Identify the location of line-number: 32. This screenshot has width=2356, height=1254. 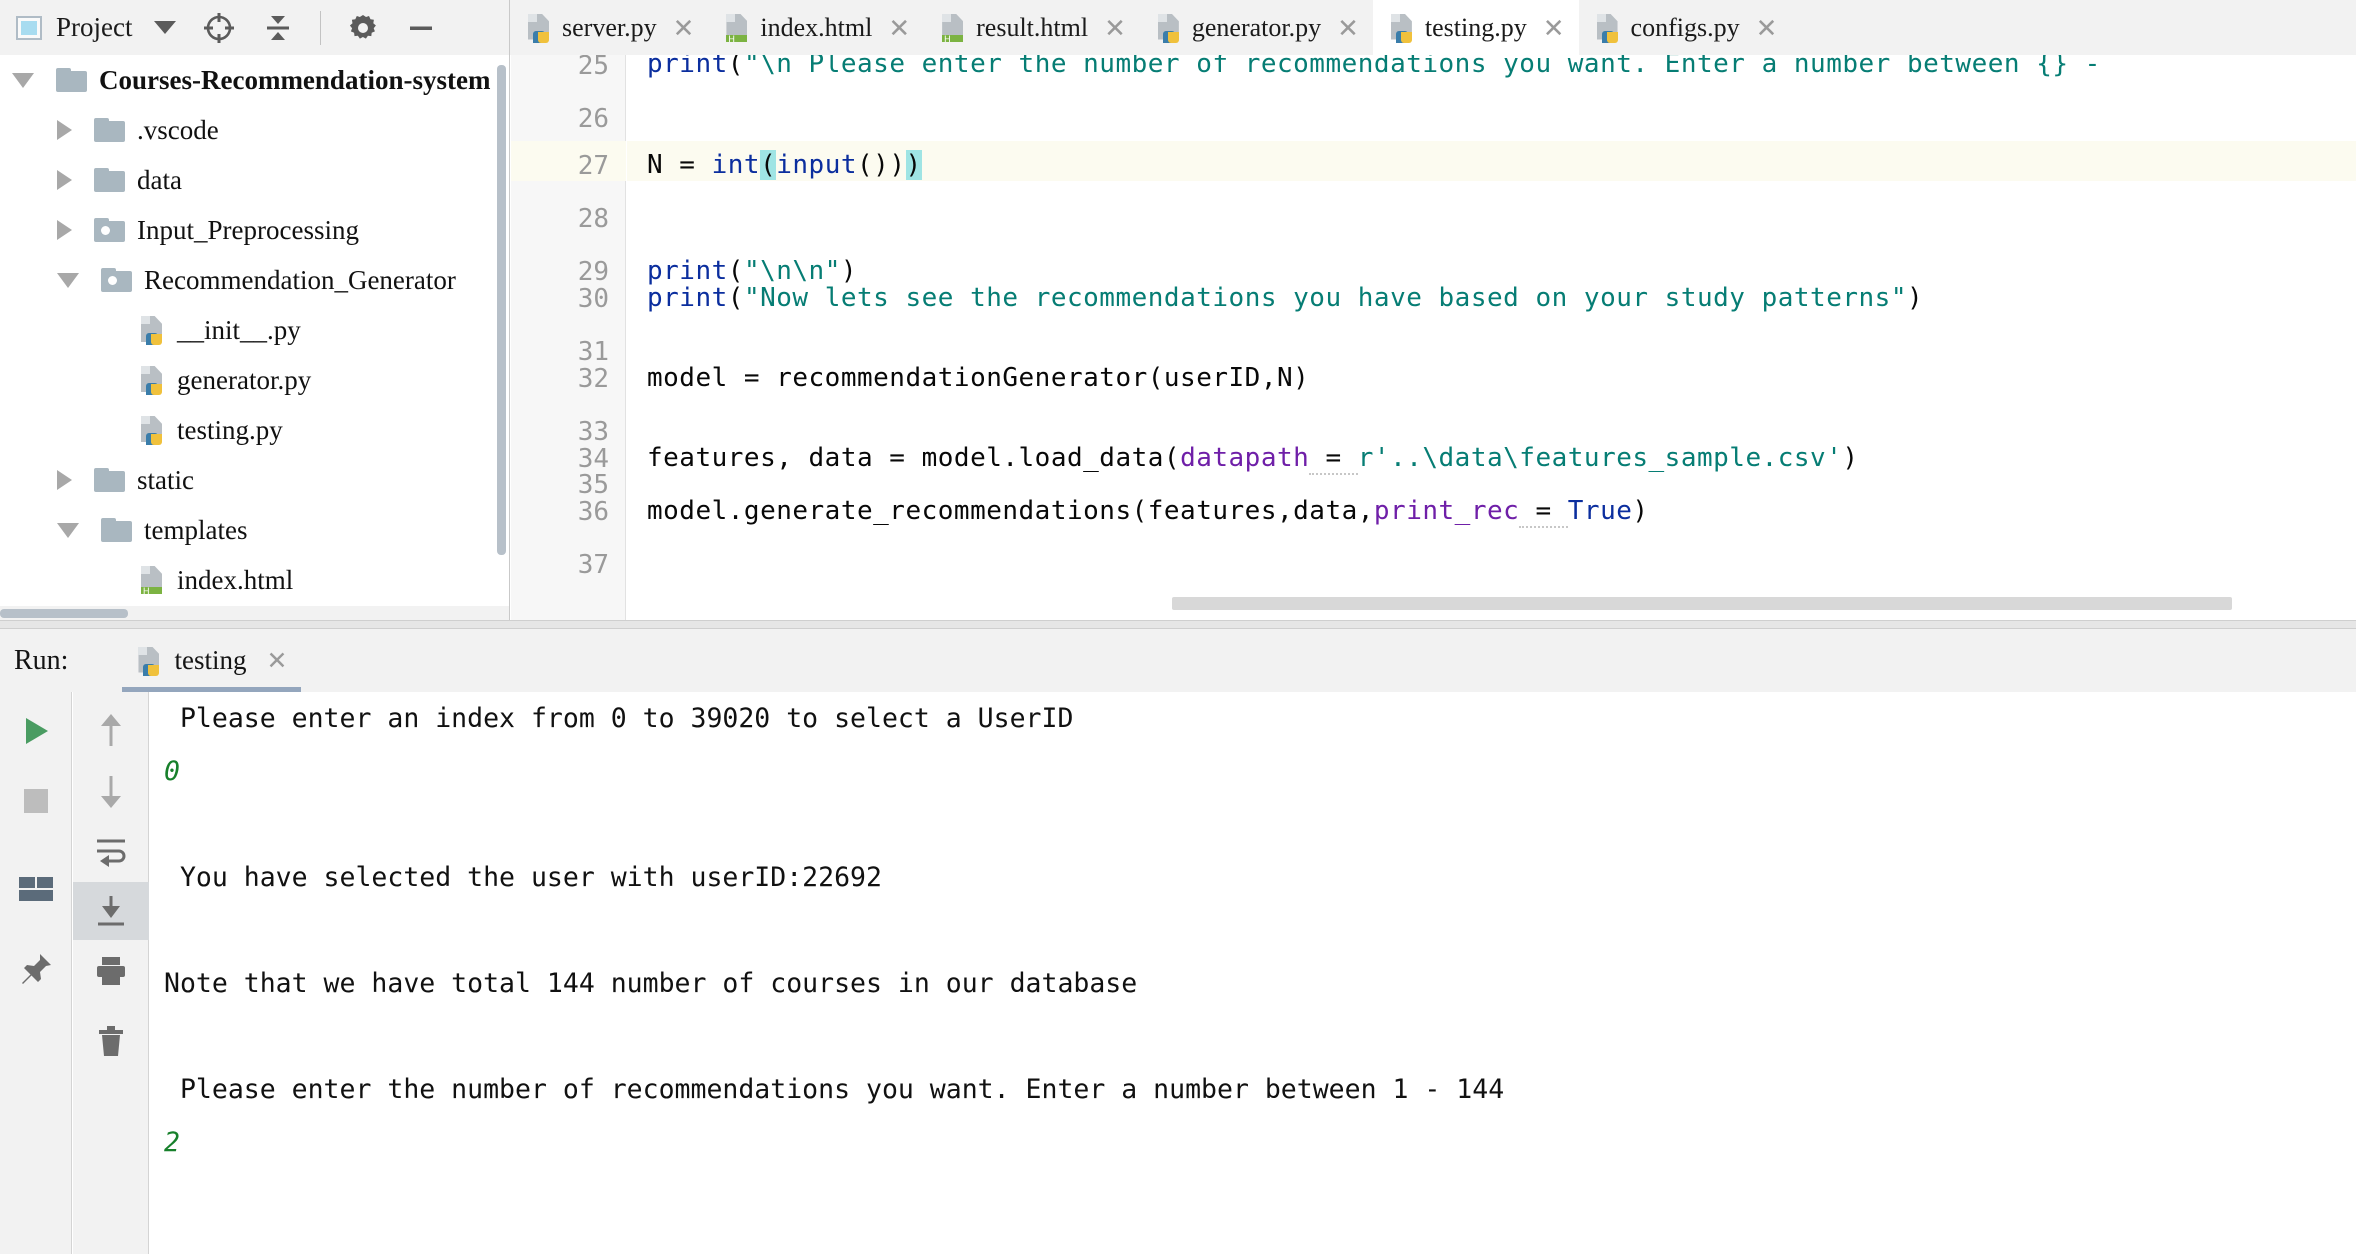
(593, 379).